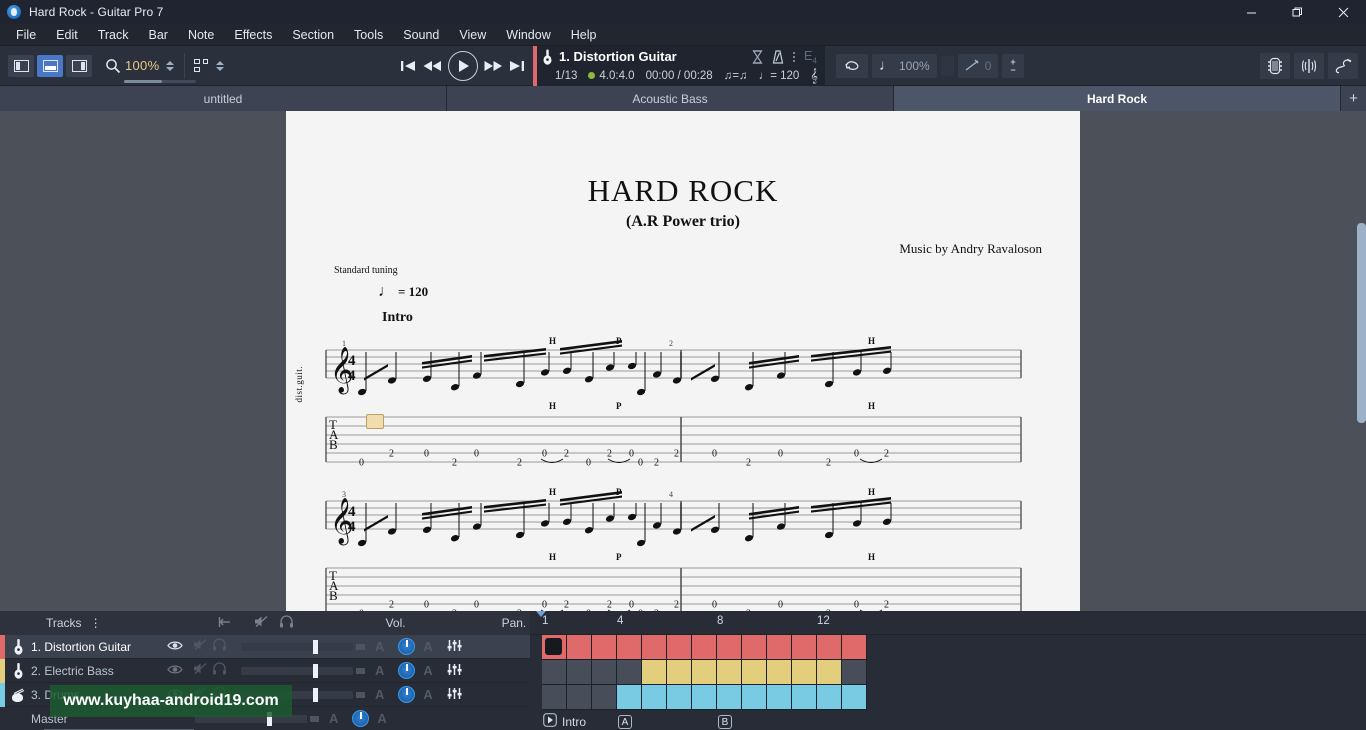  I want to click on track-row: 3. Drums A A, so click(265, 694).